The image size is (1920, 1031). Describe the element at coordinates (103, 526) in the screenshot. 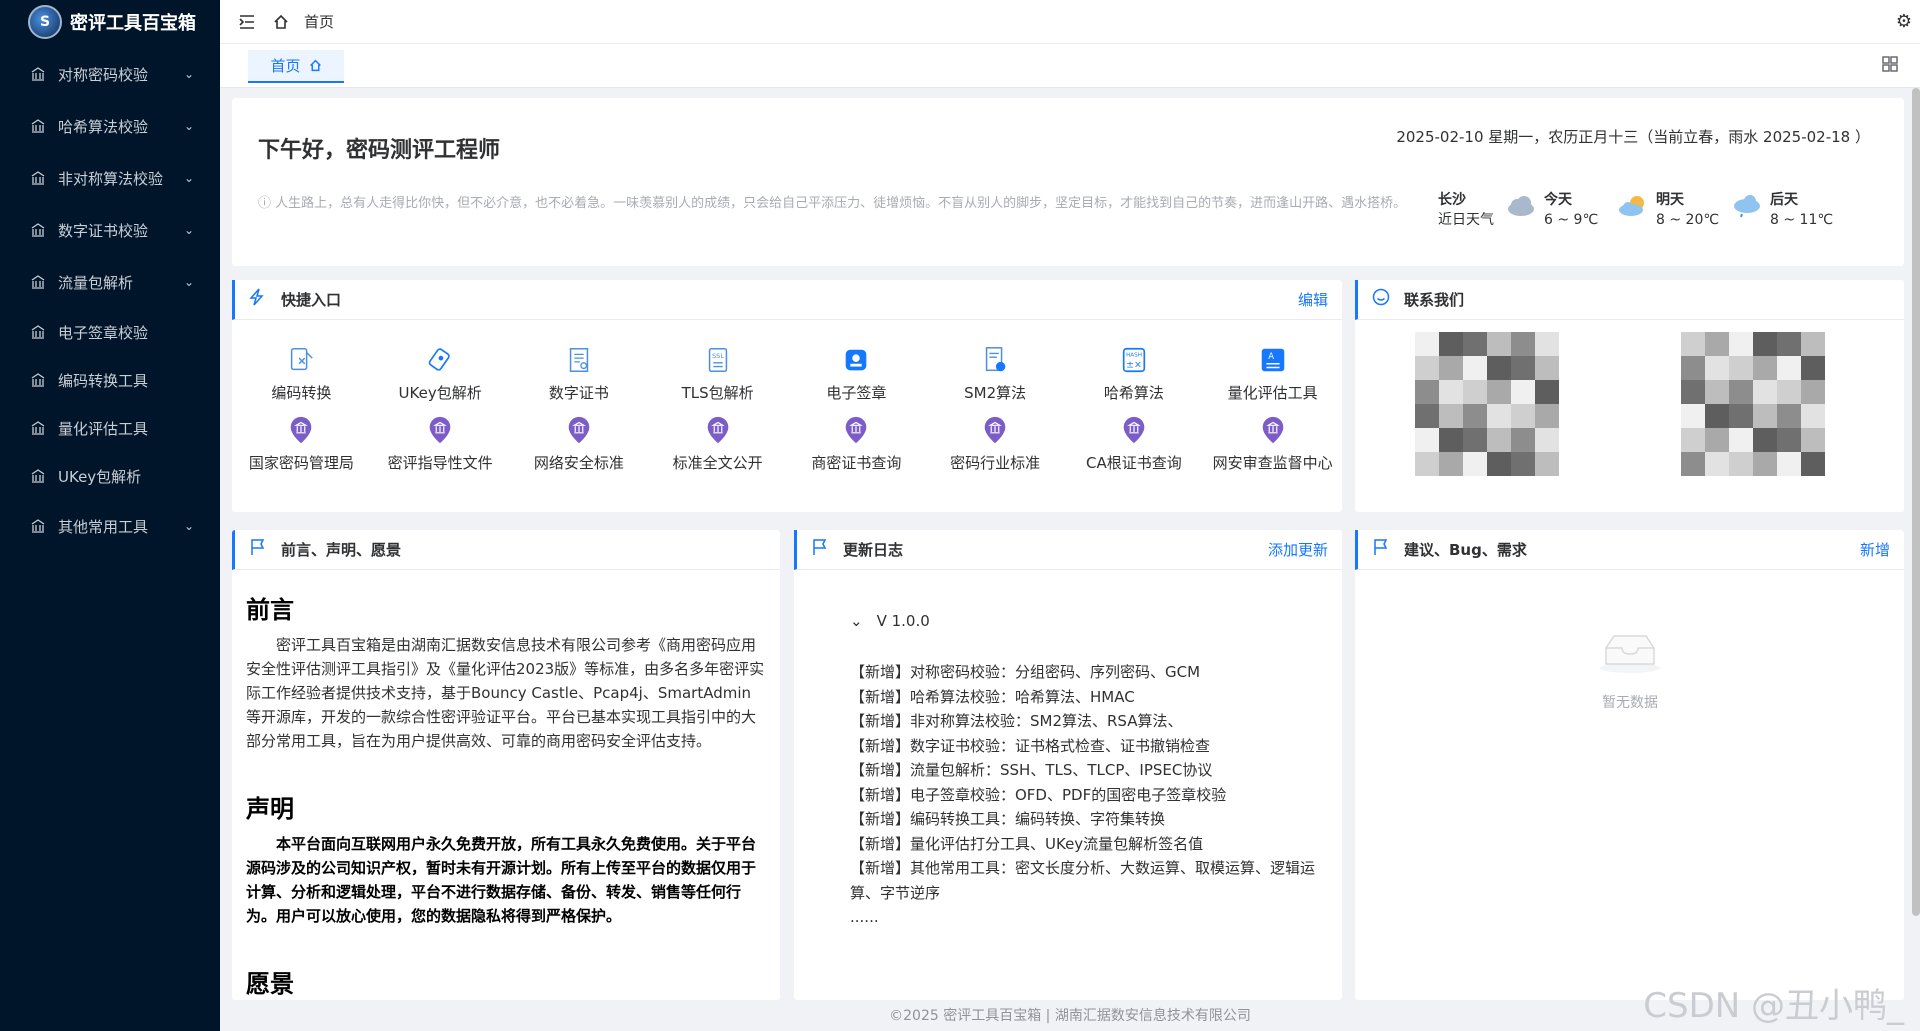

I see `sidebar-item-label: 其他常用工具` at that location.